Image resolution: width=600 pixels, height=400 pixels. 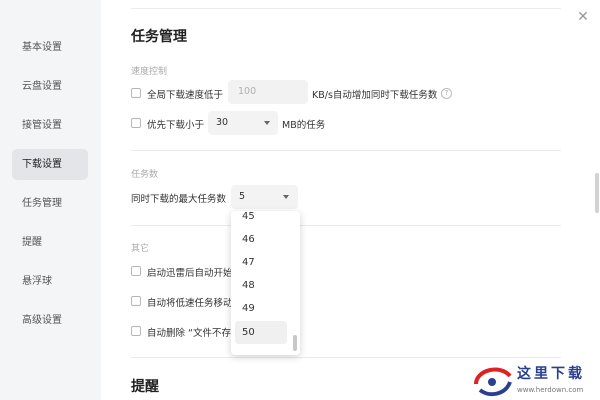 I want to click on size-select: 30, so click(x=243, y=123).